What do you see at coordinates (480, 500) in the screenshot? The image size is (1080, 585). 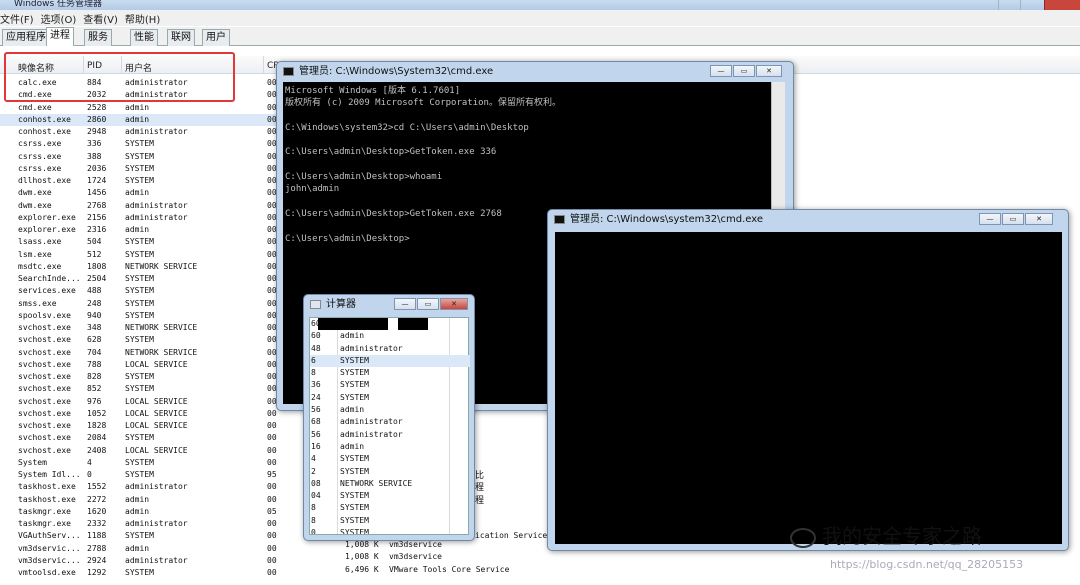 I see `partial-text: 程` at bounding box center [480, 500].